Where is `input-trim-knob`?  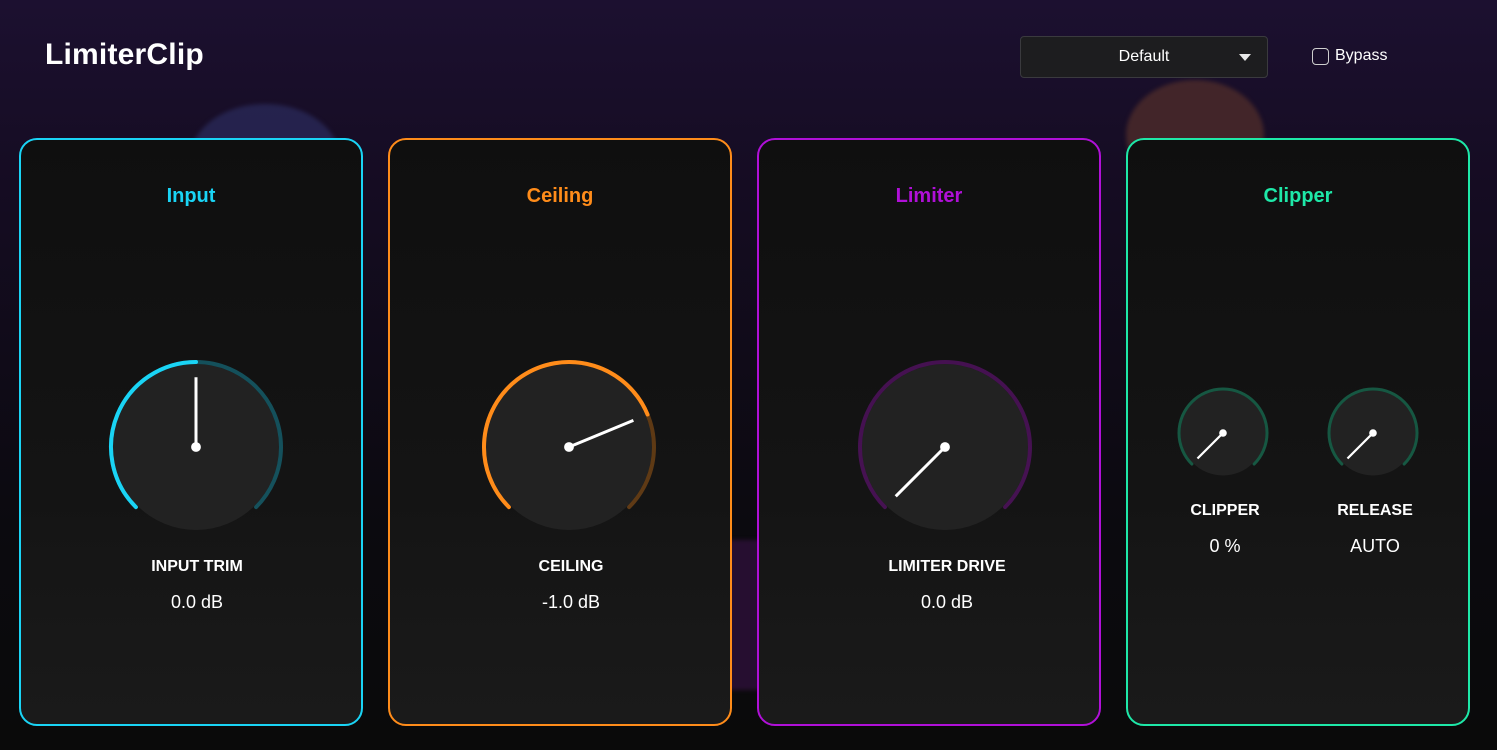 input-trim-knob is located at coordinates (196, 447).